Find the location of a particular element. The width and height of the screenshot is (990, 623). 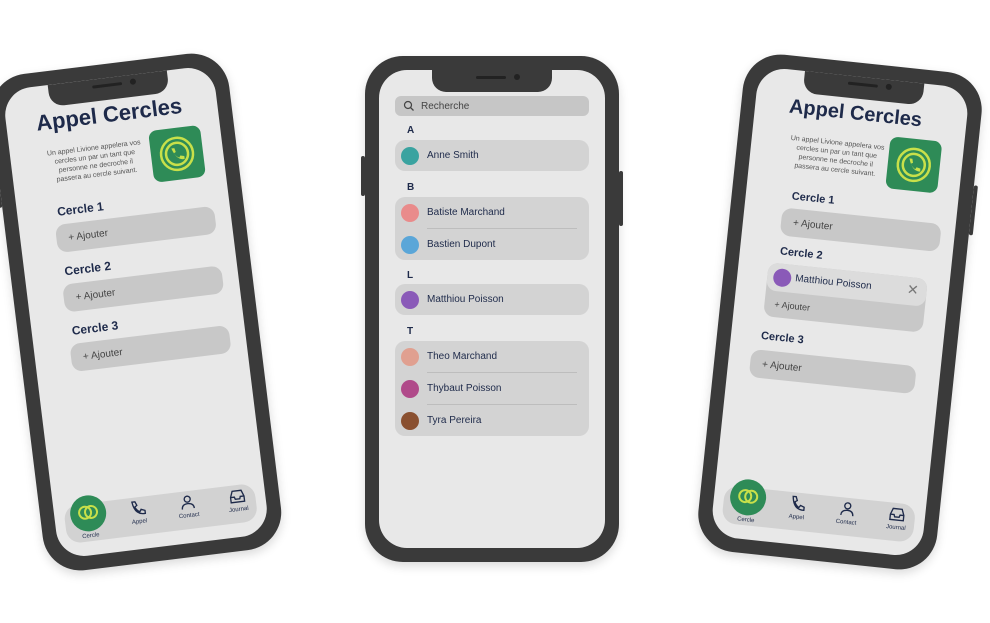

contact-row: Matthiou Poisson is located at coordinates (492, 299).